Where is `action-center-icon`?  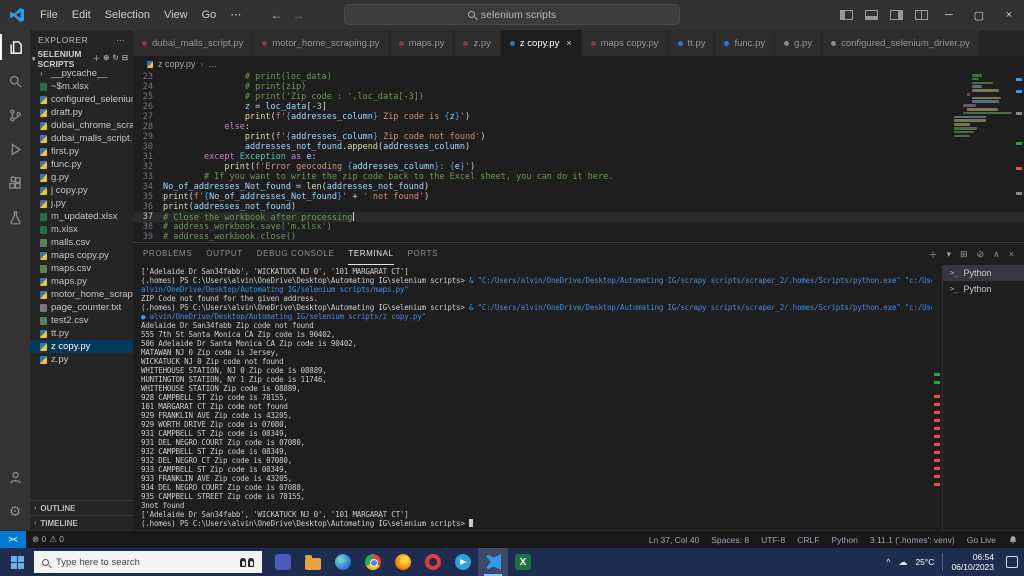 action-center-icon is located at coordinates (1012, 562).